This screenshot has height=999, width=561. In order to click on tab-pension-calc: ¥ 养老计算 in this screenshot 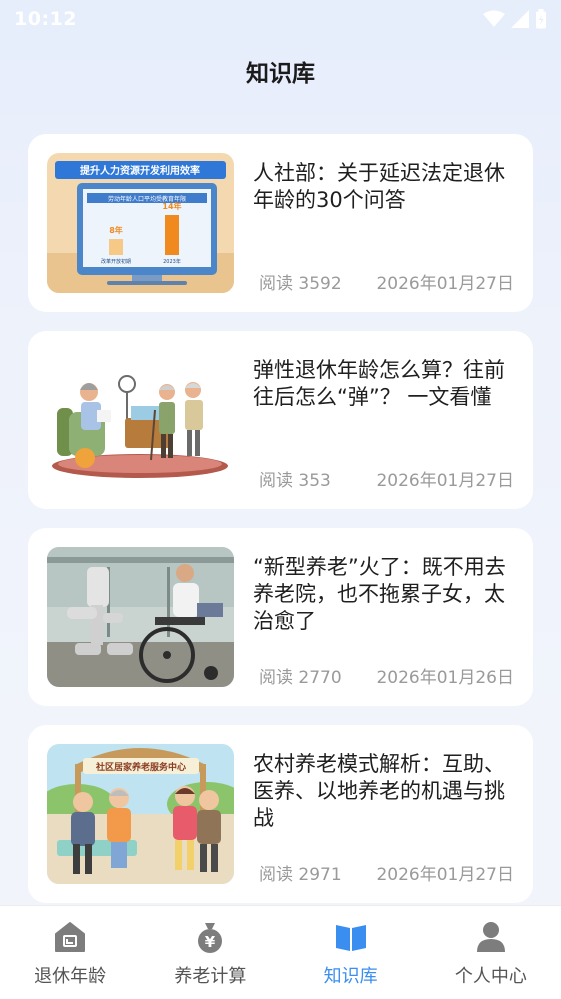, I will do `click(210, 952)`.